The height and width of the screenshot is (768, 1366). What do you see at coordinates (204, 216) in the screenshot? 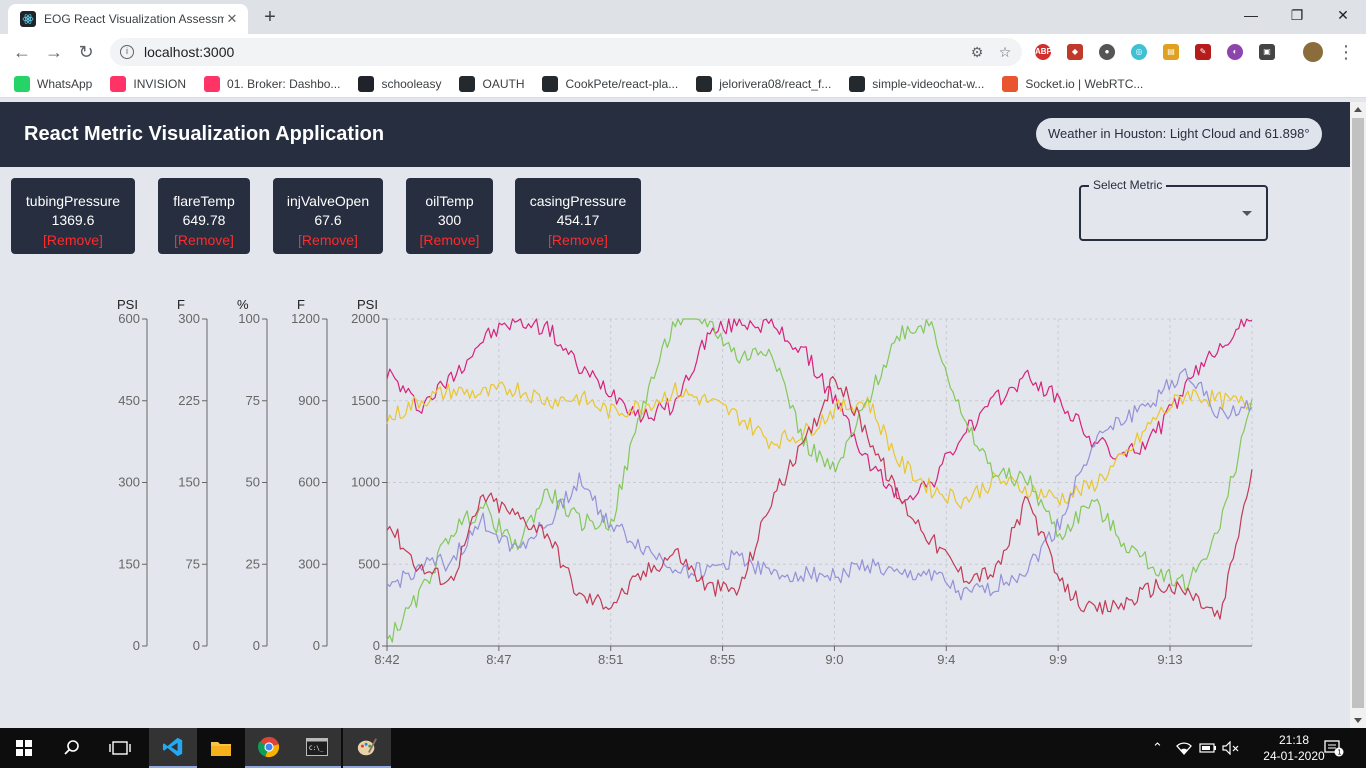
I see `metric-card: flareTemp 649.78 [Remove]` at bounding box center [204, 216].